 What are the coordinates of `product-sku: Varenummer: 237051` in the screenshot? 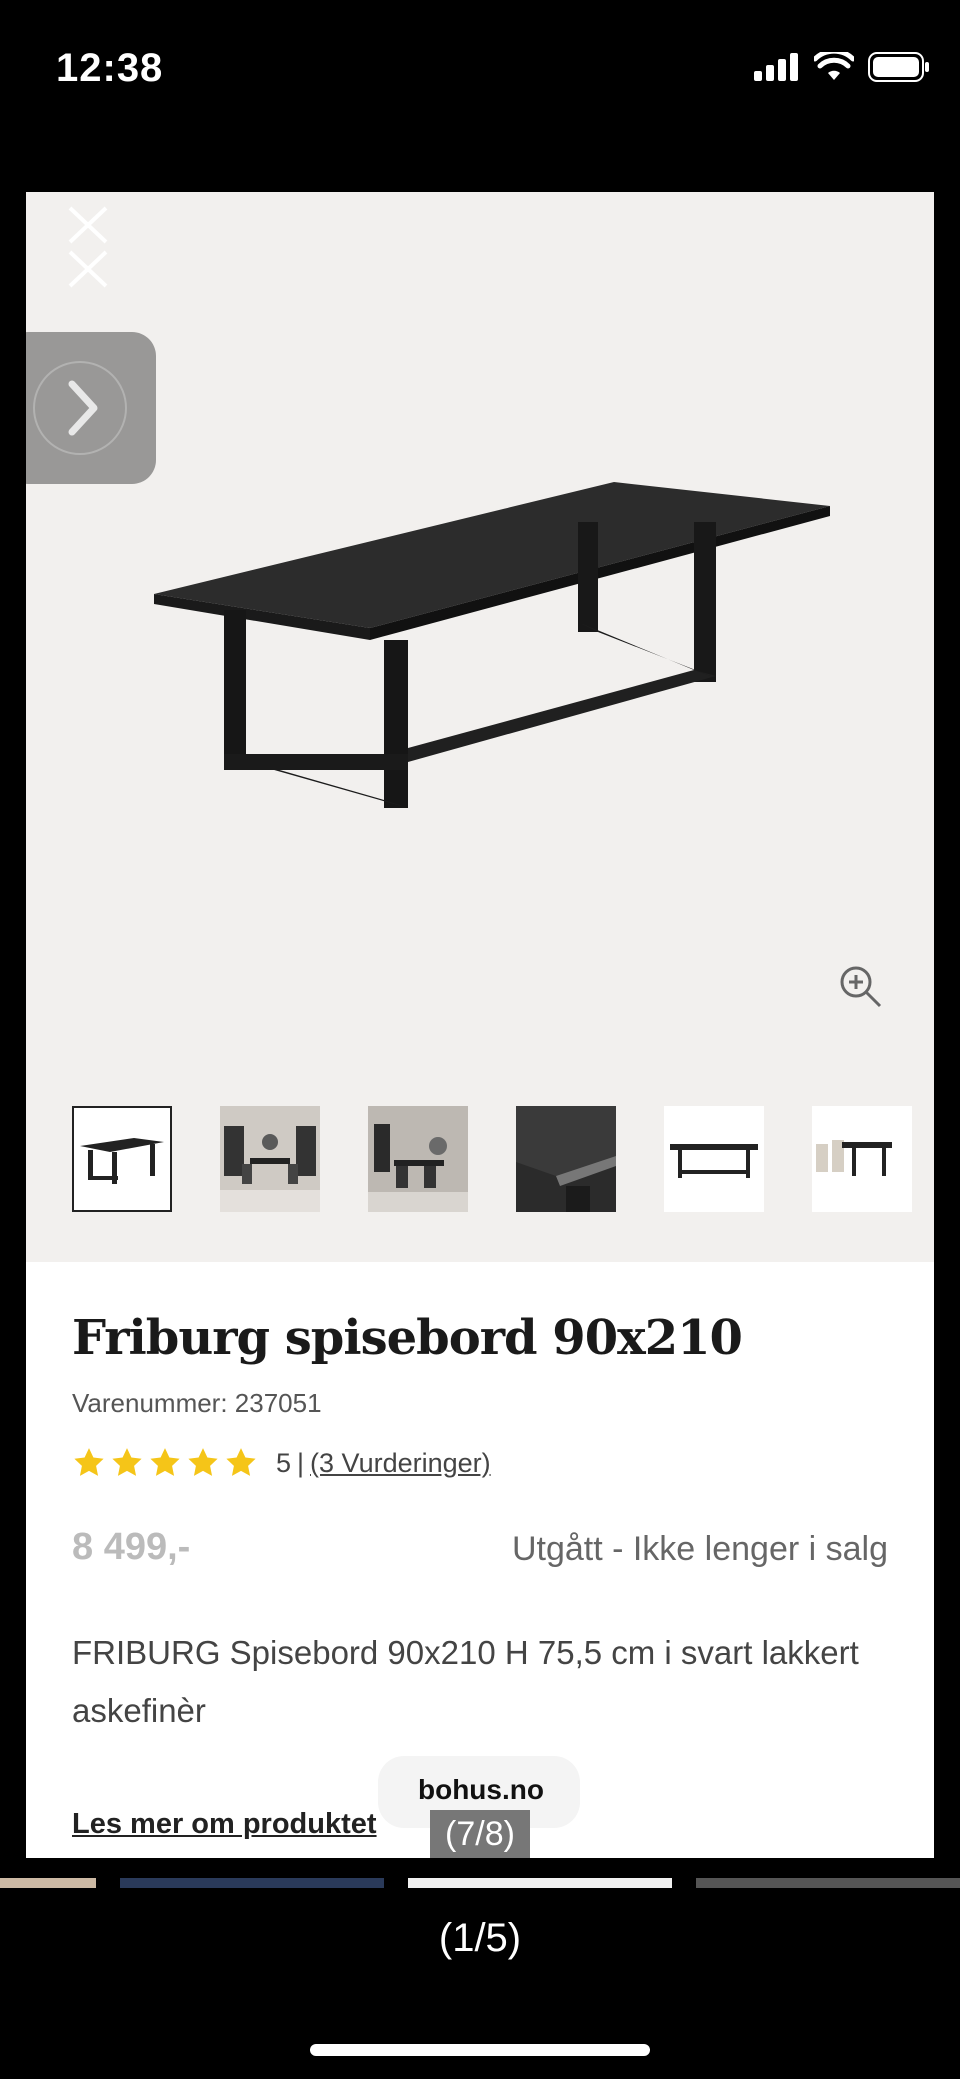 It's located at (197, 1403).